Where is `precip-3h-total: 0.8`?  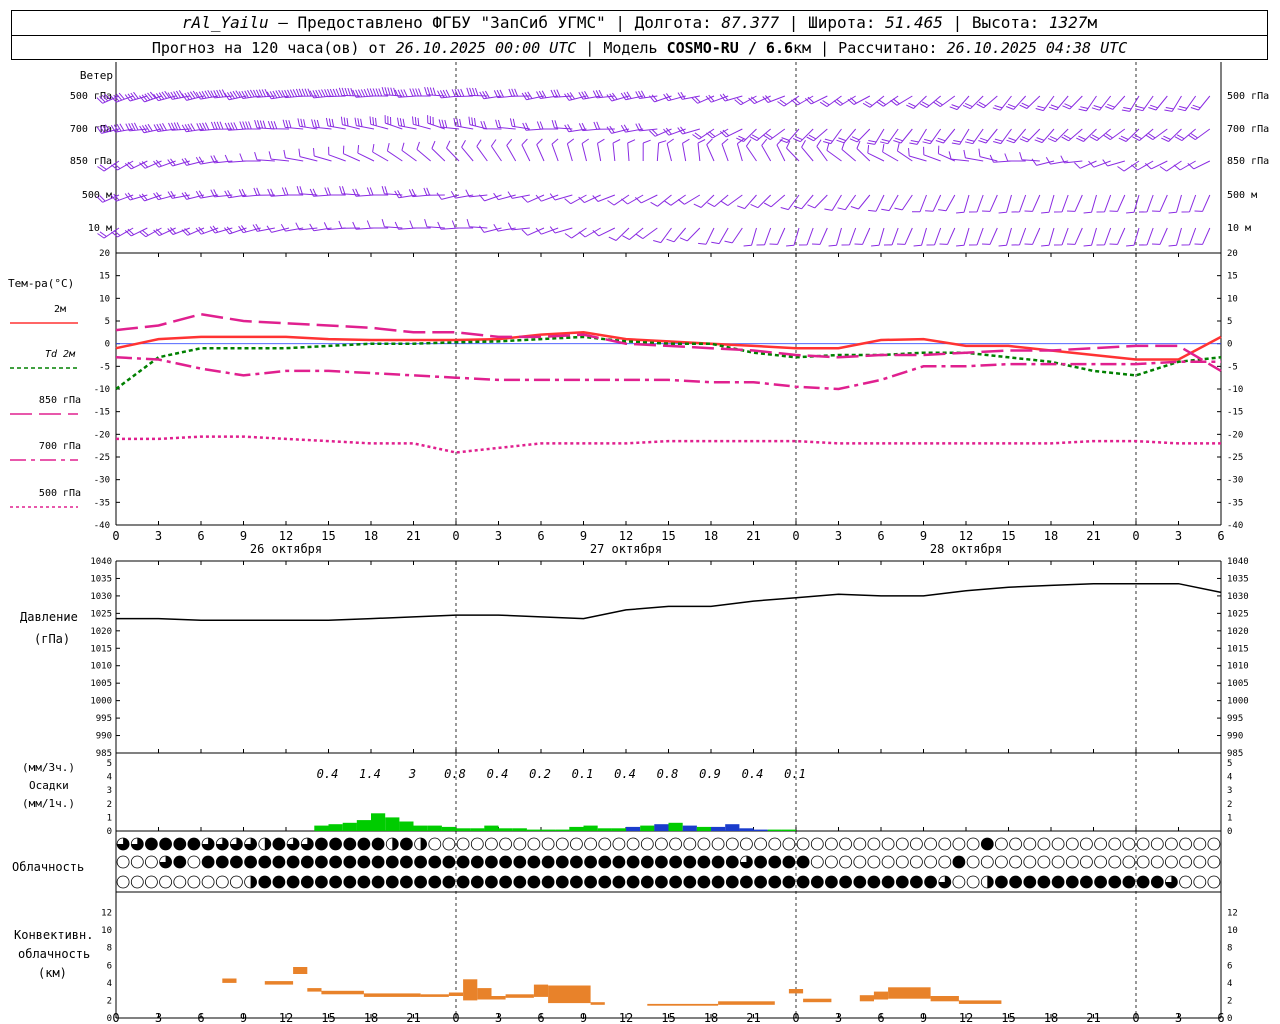 precip-3h-total: 0.8 is located at coordinates (668, 774).